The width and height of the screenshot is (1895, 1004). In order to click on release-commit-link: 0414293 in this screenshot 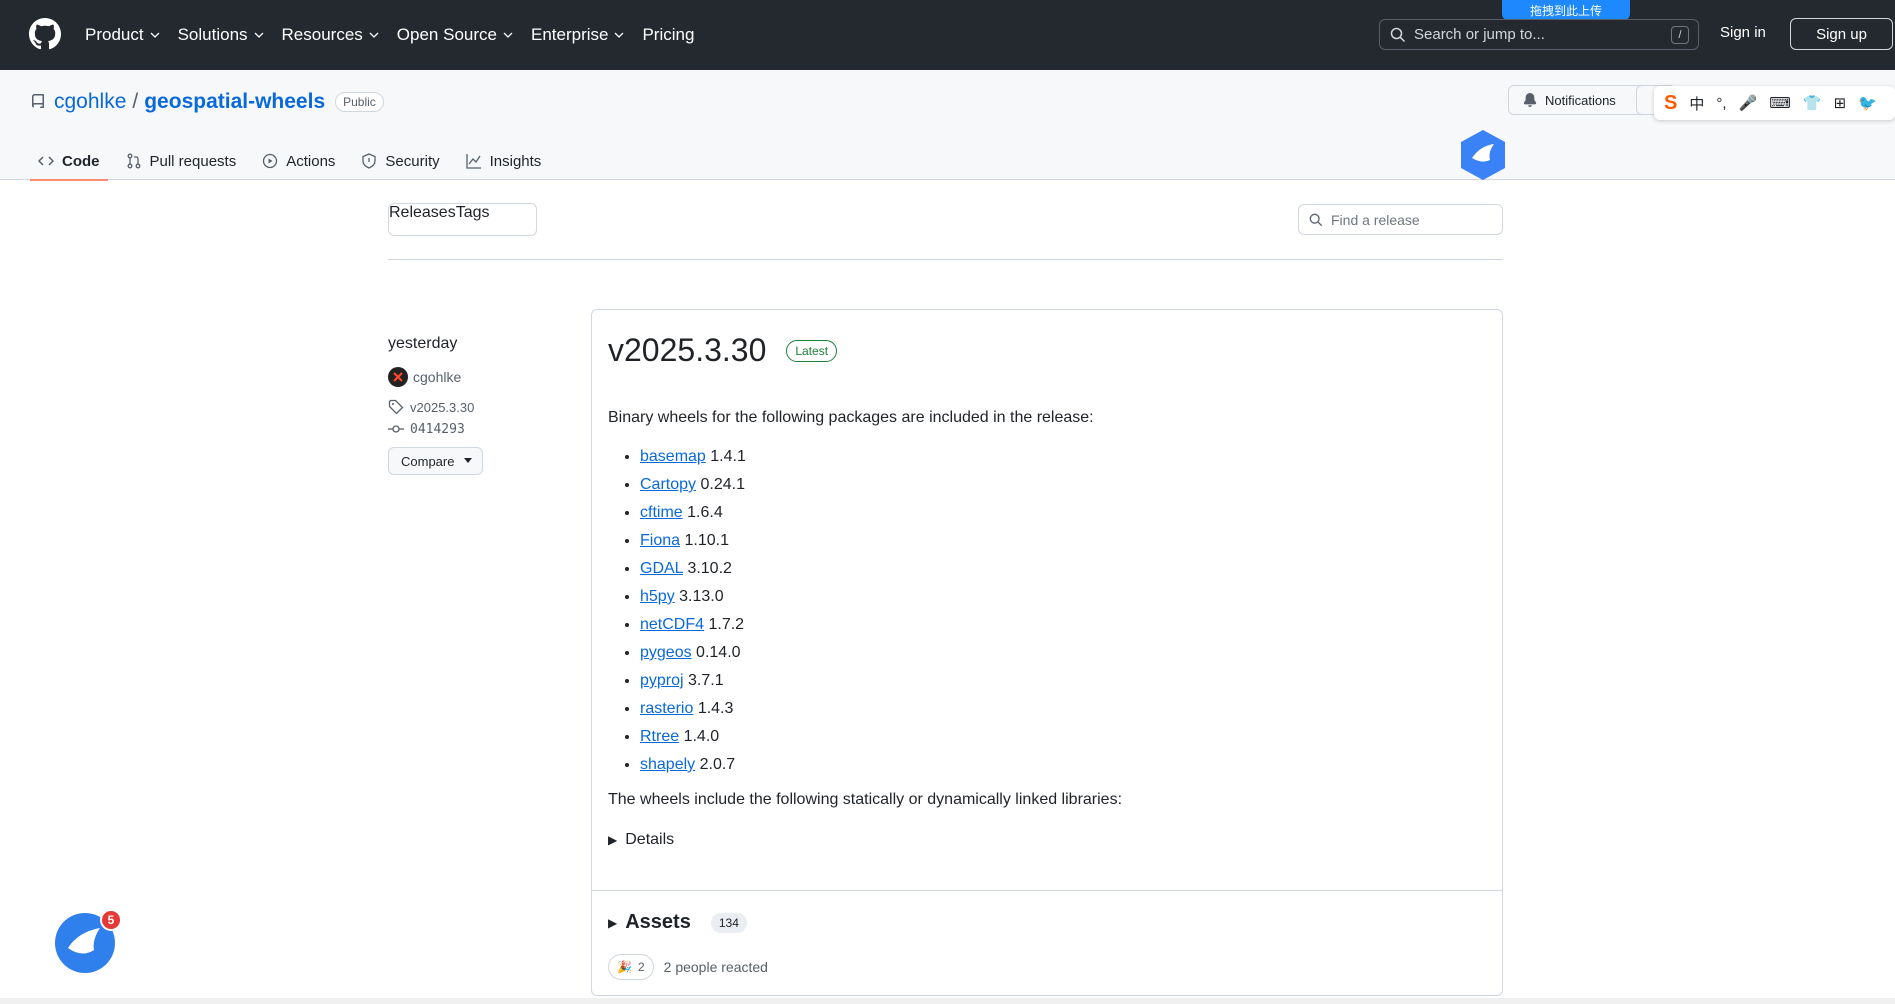, I will do `click(478, 429)`.